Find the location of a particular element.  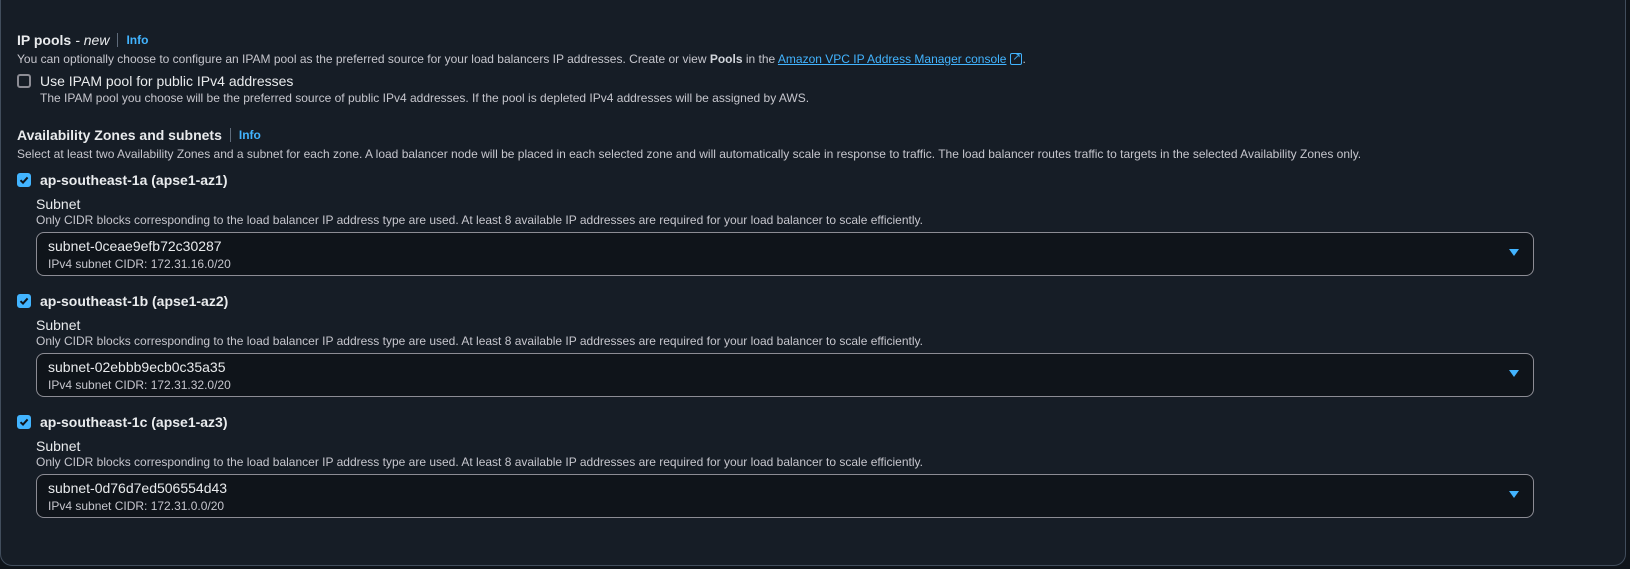

zone-label: ap-southeast-1a (apse1-az1) is located at coordinates (134, 180).